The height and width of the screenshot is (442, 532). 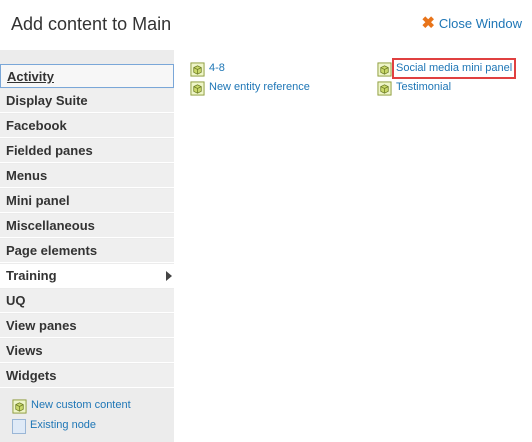 I want to click on sidebar-item-menus: Menus, so click(x=87, y=176).